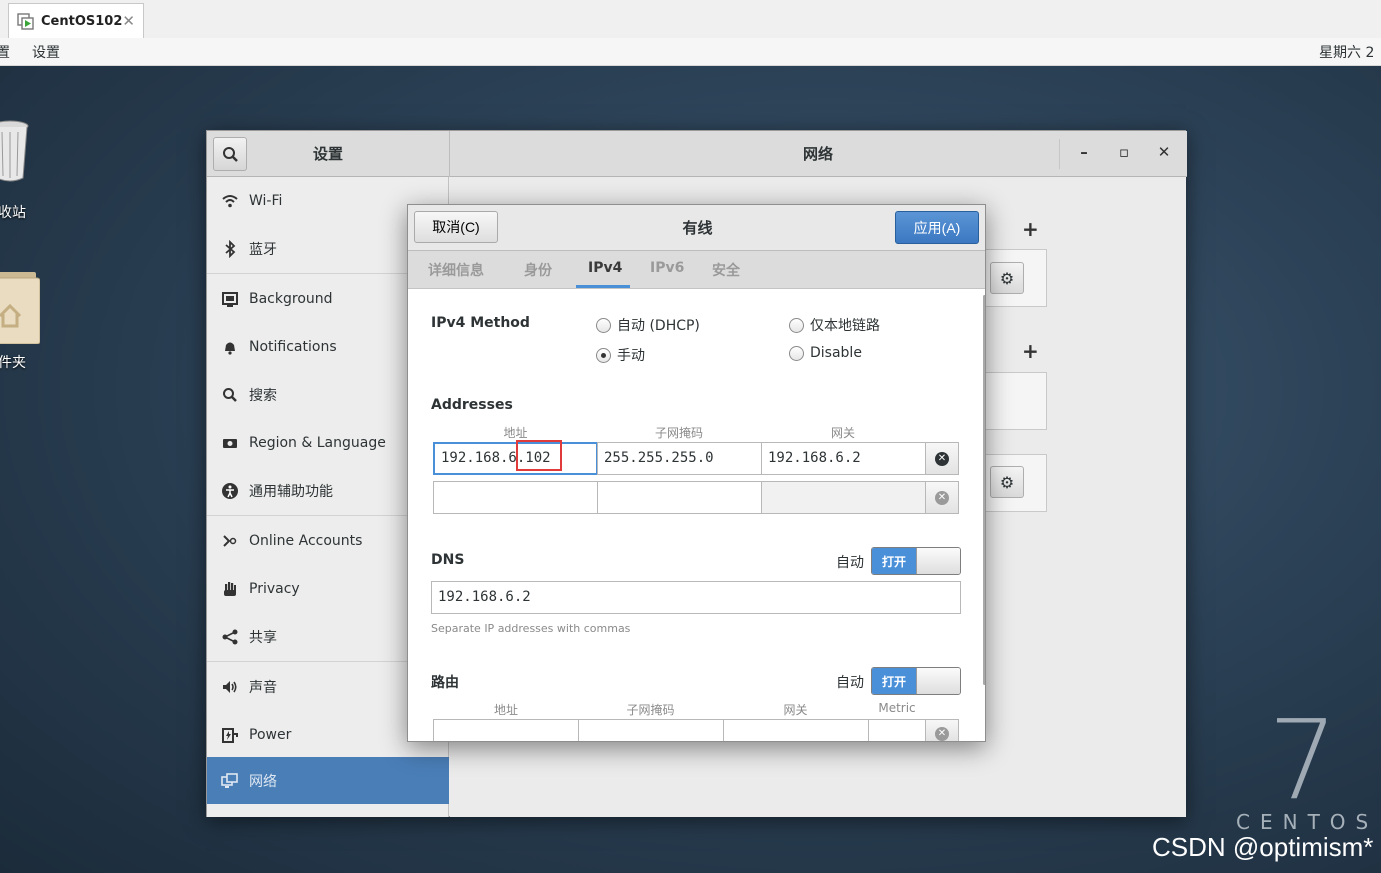 This screenshot has height=873, width=1381. I want to click on remove-address-1-button: ✕, so click(942, 458).